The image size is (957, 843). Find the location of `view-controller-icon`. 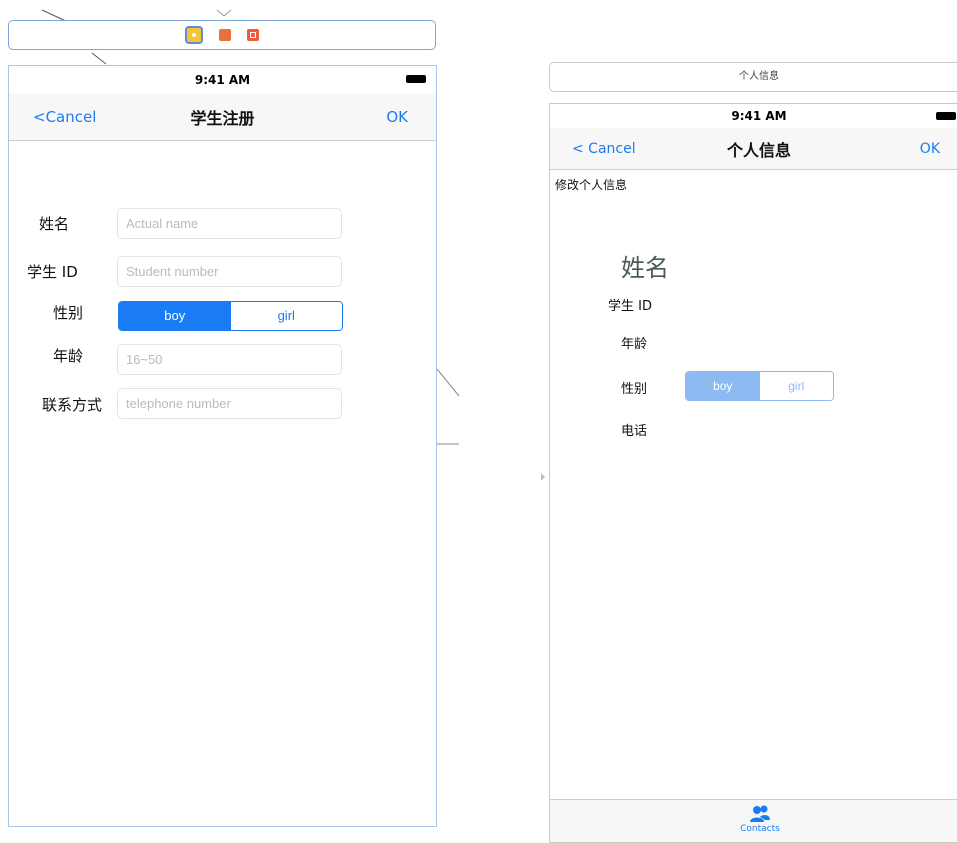

view-controller-icon is located at coordinates (194, 35).